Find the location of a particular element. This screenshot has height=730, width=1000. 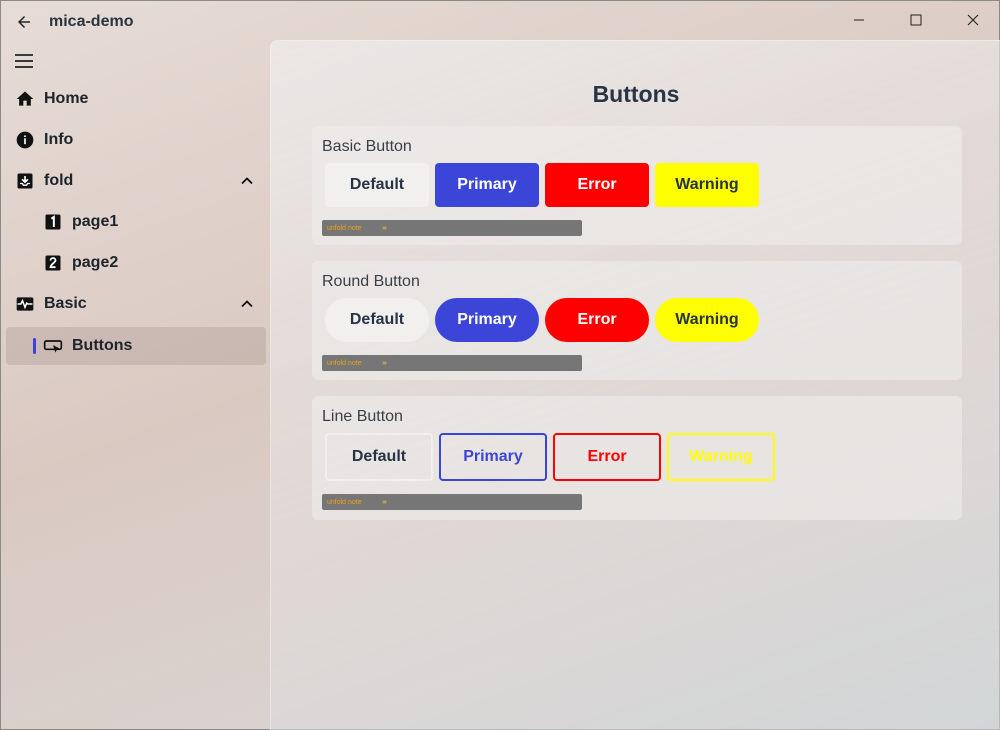

page-title: Buttons is located at coordinates (636, 94).